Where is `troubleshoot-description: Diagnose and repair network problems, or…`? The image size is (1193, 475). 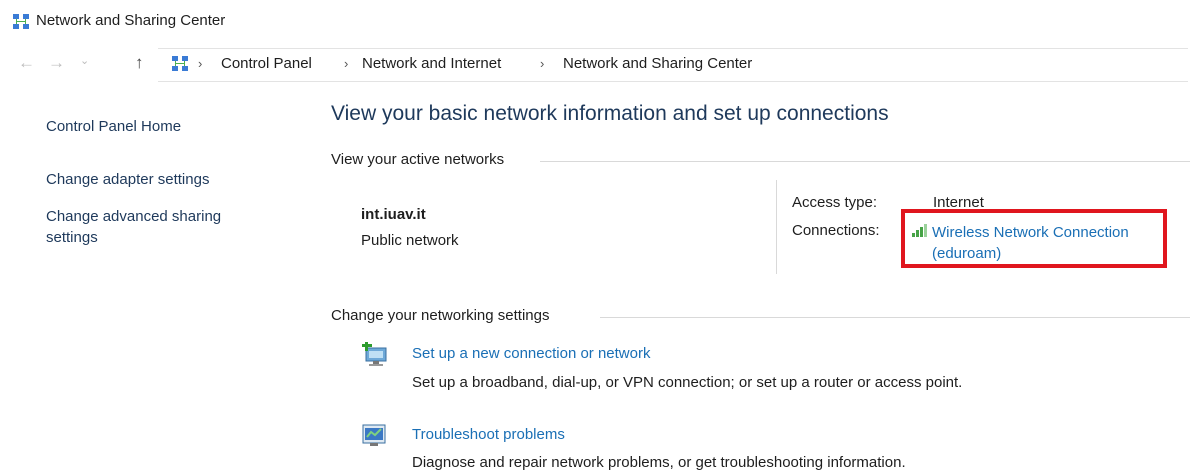
troubleshoot-description: Diagnose and repair network problems, or… is located at coordinates (659, 462).